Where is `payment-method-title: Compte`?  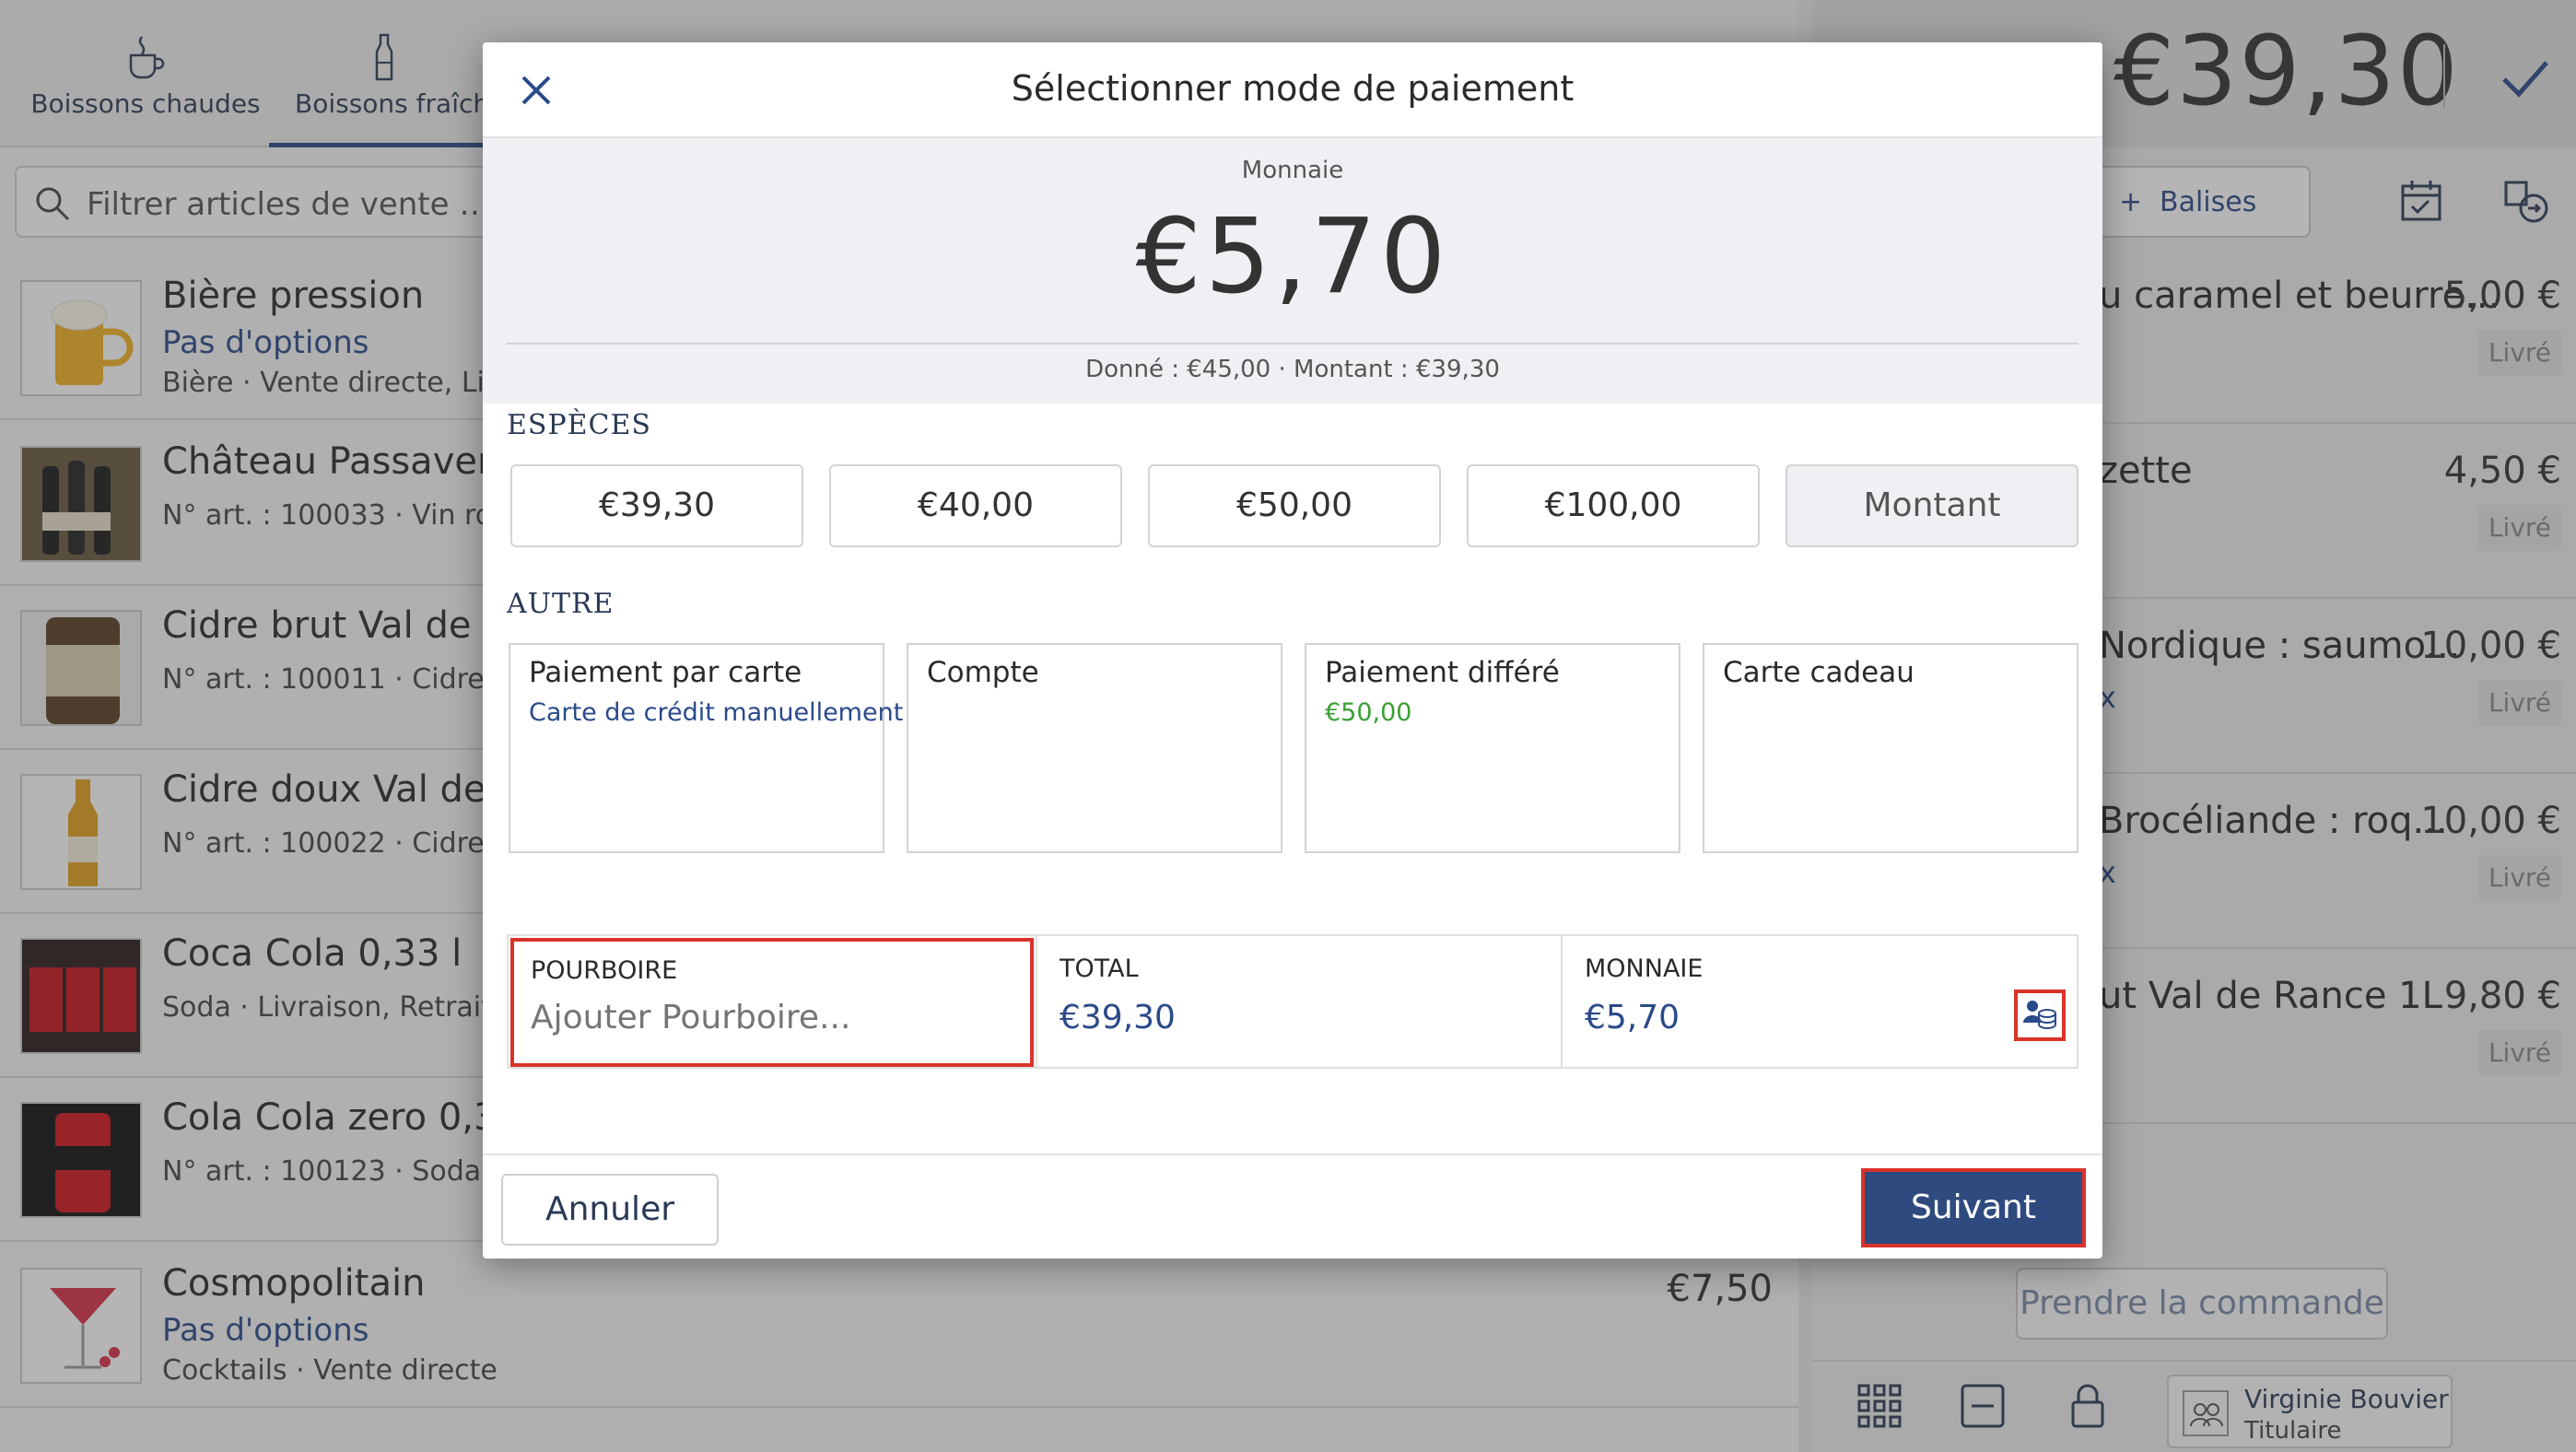
payment-method-title: Compte is located at coordinates (983, 672).